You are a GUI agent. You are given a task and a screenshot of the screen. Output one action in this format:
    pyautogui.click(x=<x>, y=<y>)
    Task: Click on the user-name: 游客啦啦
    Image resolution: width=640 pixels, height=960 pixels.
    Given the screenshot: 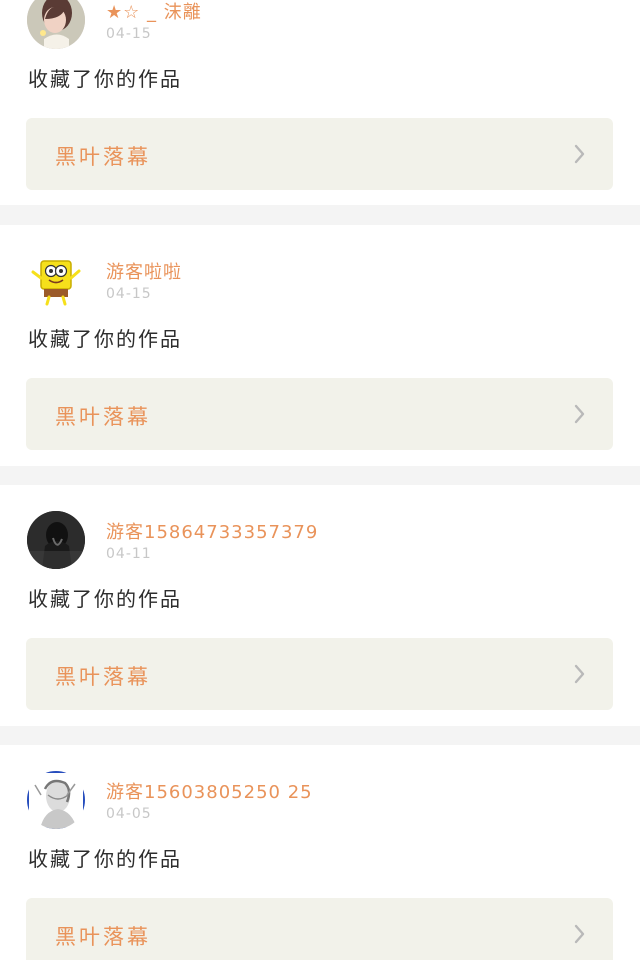 What is the action you would take?
    pyautogui.click(x=144, y=271)
    